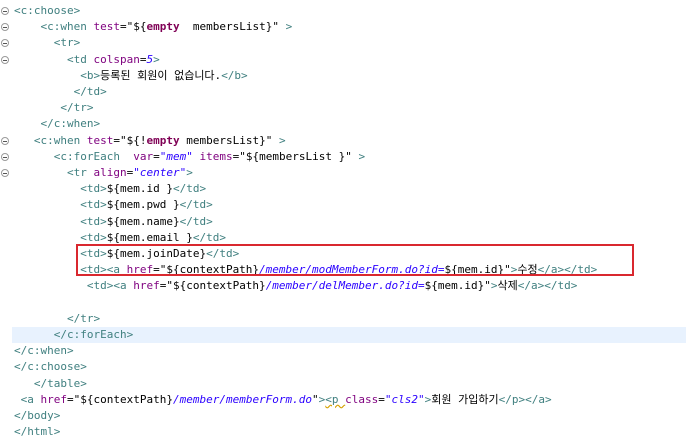 The width and height of the screenshot is (686, 440). I want to click on code-token: </body>, so click(37, 415).